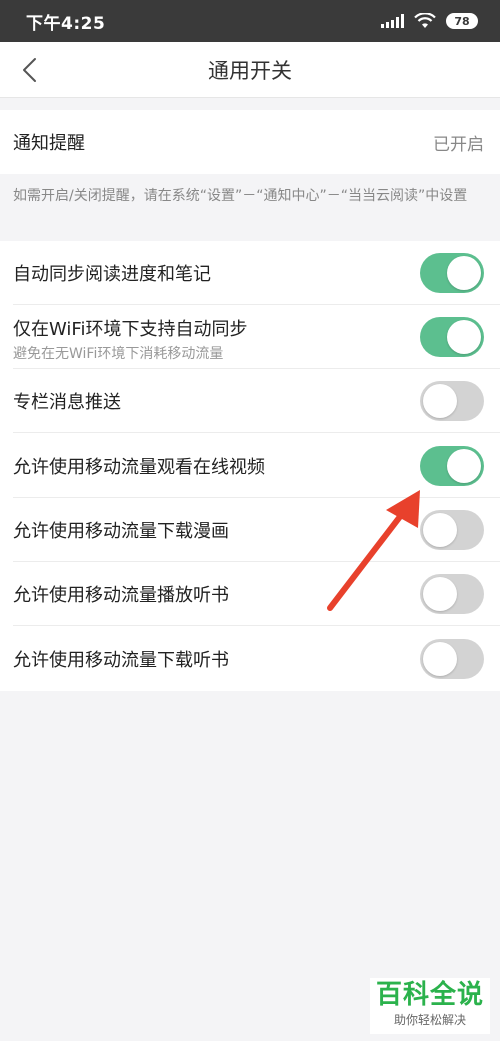 The height and width of the screenshot is (1041, 500). I want to click on status-icons: 78, so click(429, 21).